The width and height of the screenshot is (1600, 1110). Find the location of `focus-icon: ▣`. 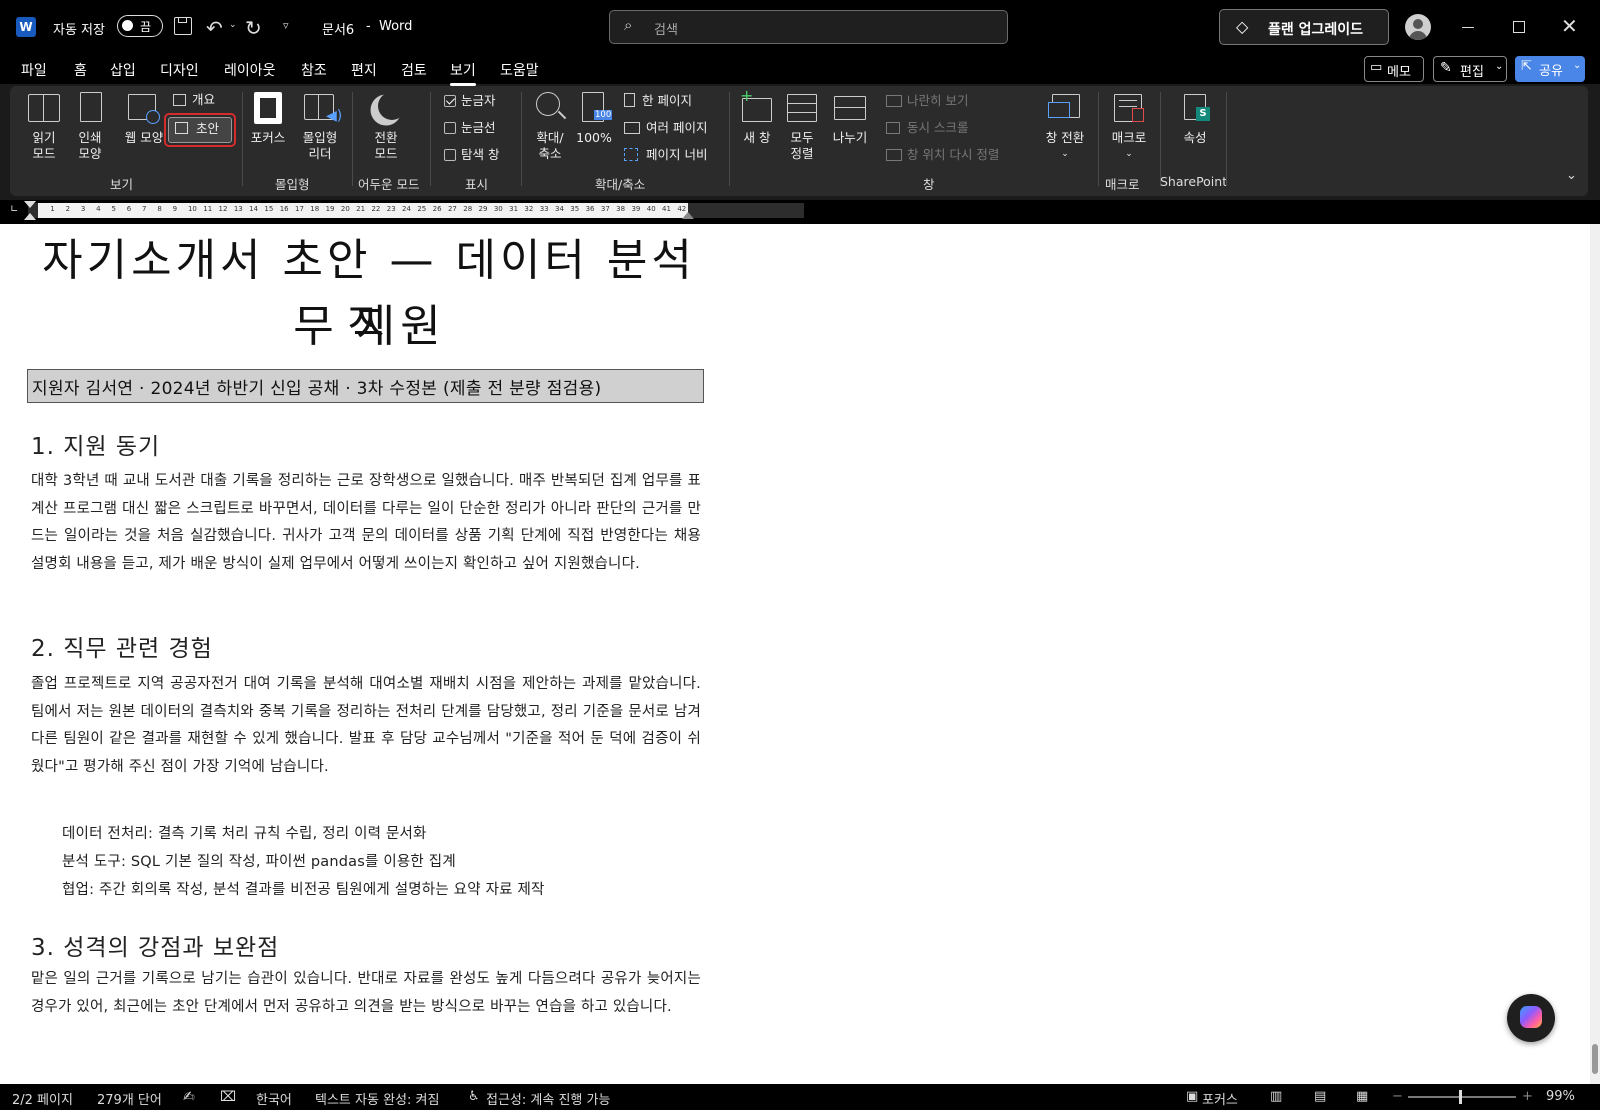

focus-icon: ▣ is located at coordinates (1192, 1096).